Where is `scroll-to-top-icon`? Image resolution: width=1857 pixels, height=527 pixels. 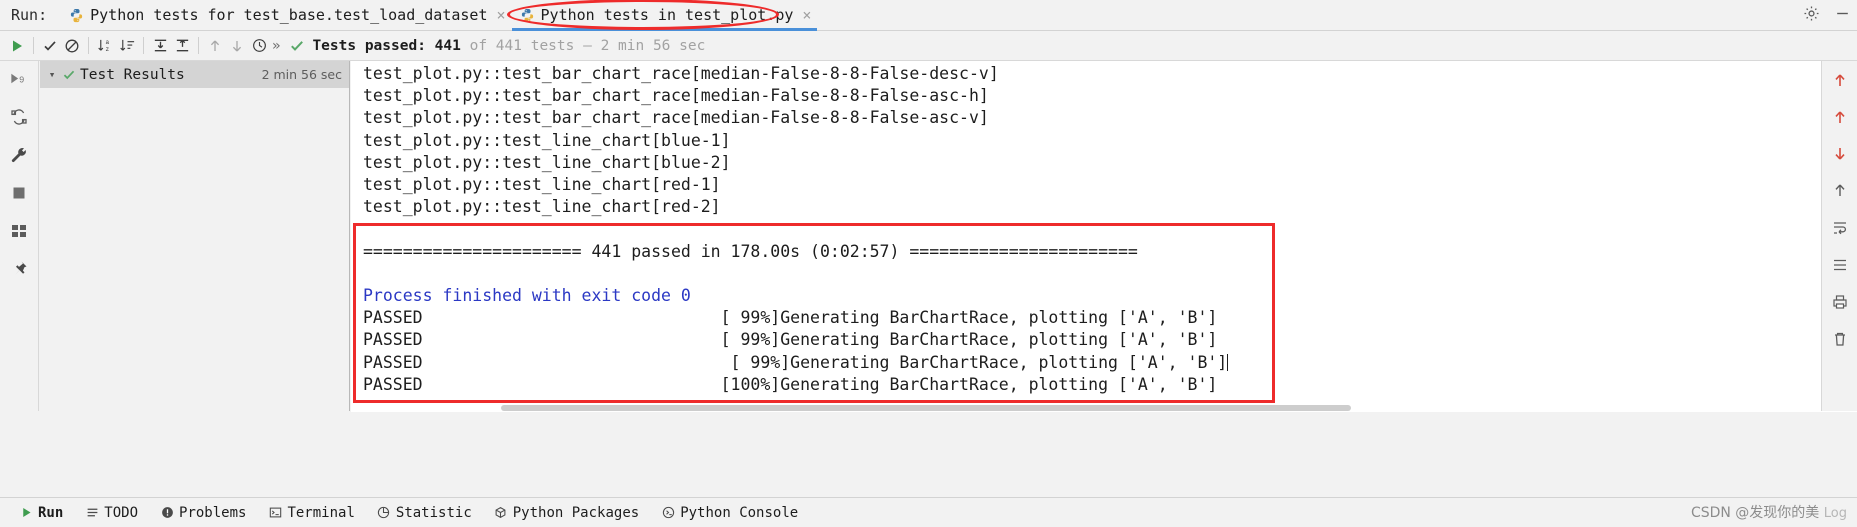
scroll-to-top-icon is located at coordinates (1840, 80).